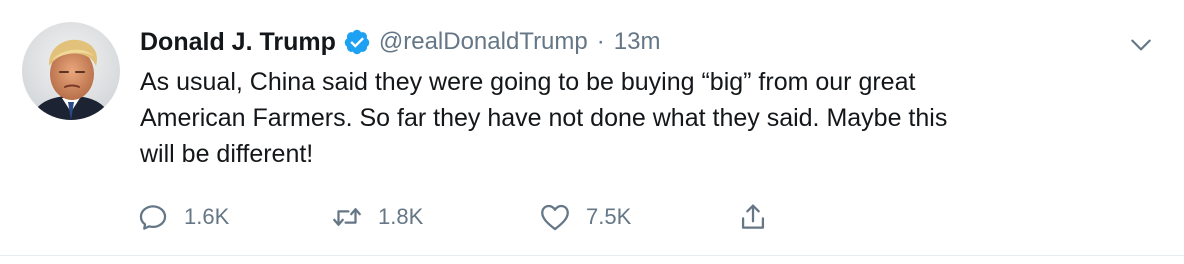 The image size is (1184, 264). I want to click on share-button, so click(753, 217).